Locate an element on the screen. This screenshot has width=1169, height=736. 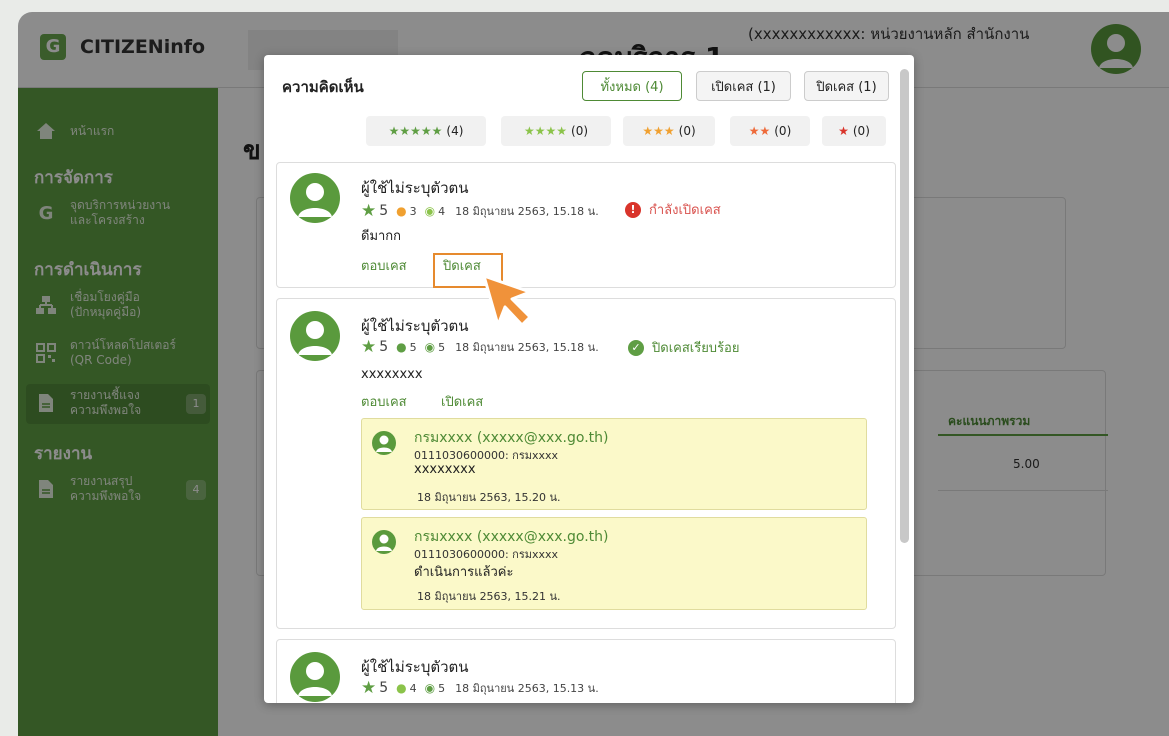
case-status-open: ! กำลังเปิดเคส is located at coordinates (673, 209).